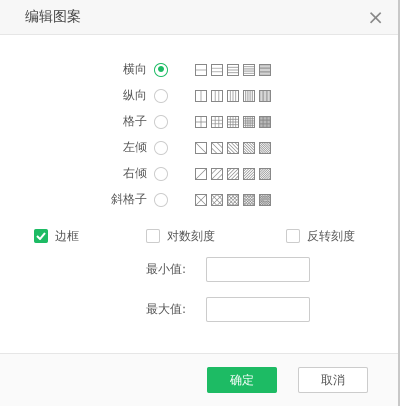 The height and width of the screenshot is (406, 402). Describe the element at coordinates (331, 236) in the screenshot. I see `checkbox-label: 反转刻度` at that location.